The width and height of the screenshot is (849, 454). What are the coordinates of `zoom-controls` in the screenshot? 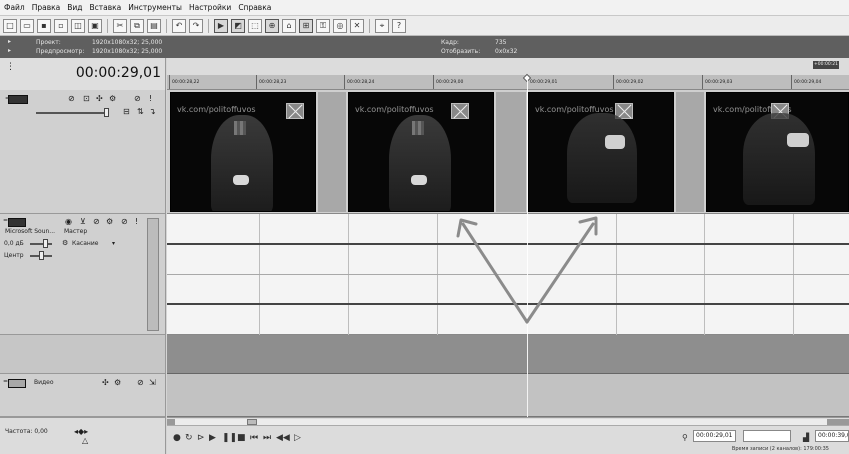 It's located at (838, 422).